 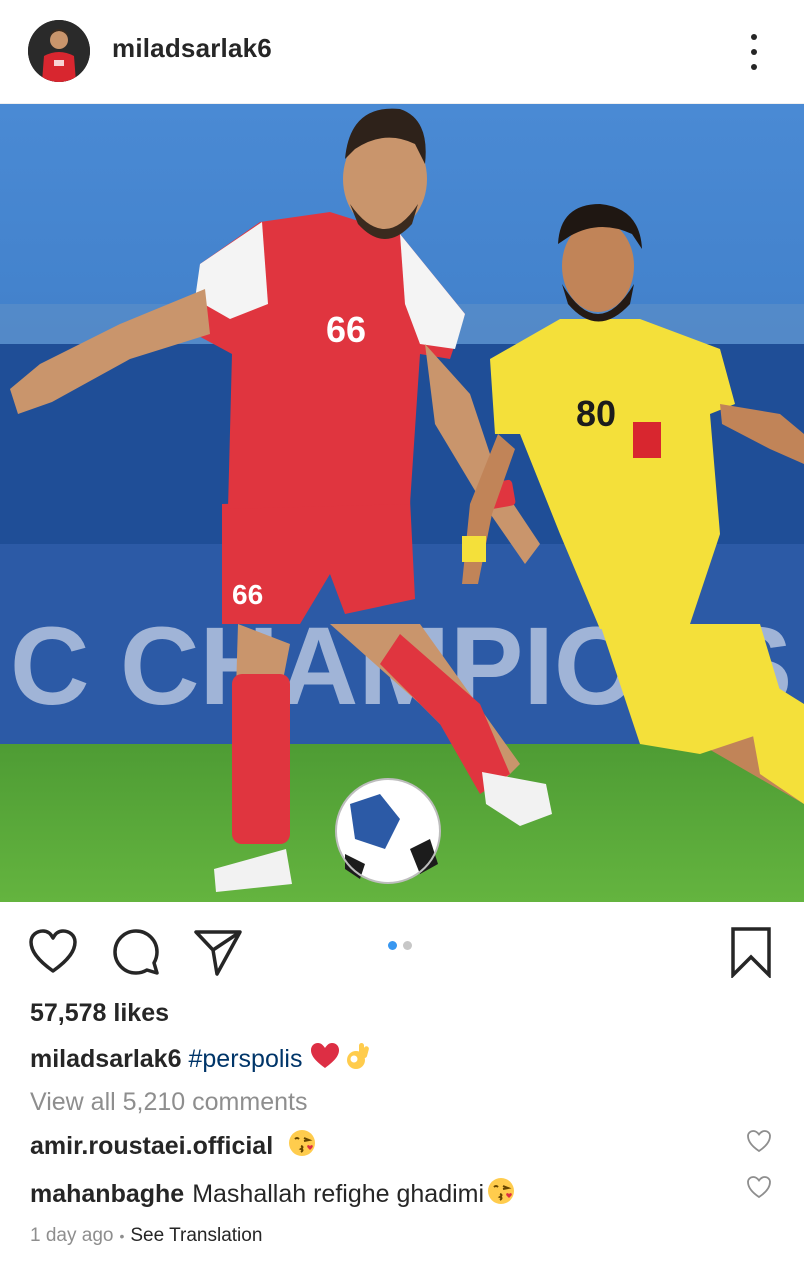 What do you see at coordinates (400, 945) in the screenshot?
I see `carousel-indicator` at bounding box center [400, 945].